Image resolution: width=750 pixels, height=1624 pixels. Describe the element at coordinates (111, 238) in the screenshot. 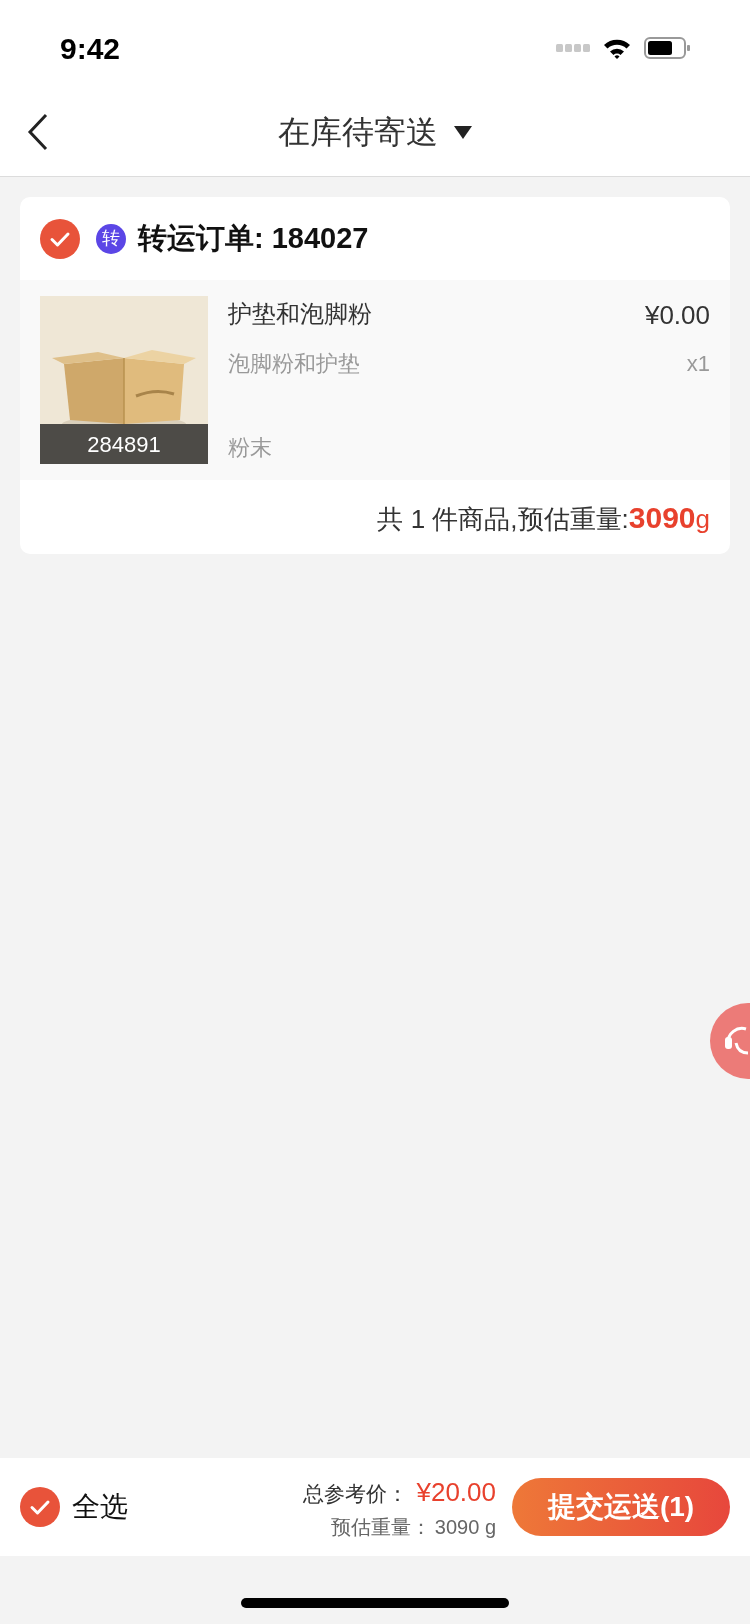

I see `transfer-badge: 转` at that location.